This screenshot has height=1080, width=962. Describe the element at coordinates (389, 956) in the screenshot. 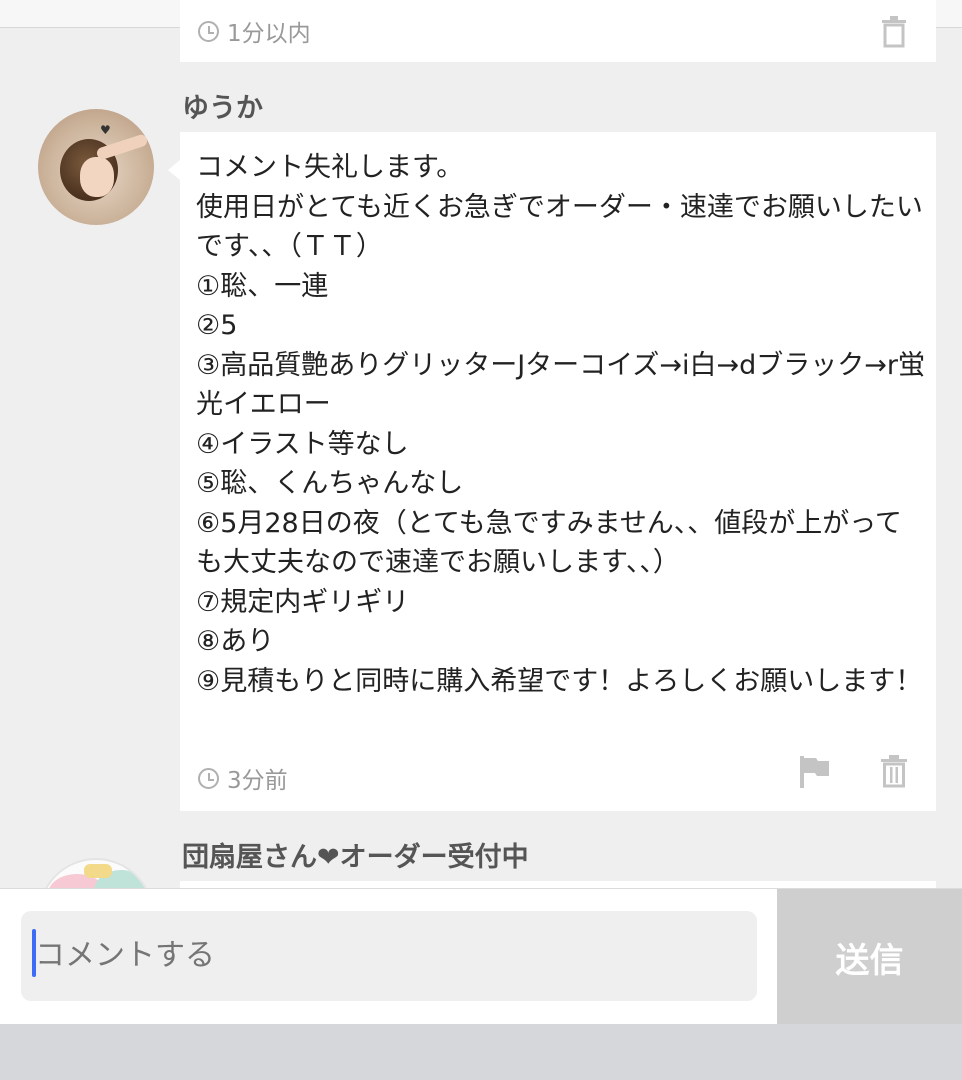

I see `comment-input` at that location.